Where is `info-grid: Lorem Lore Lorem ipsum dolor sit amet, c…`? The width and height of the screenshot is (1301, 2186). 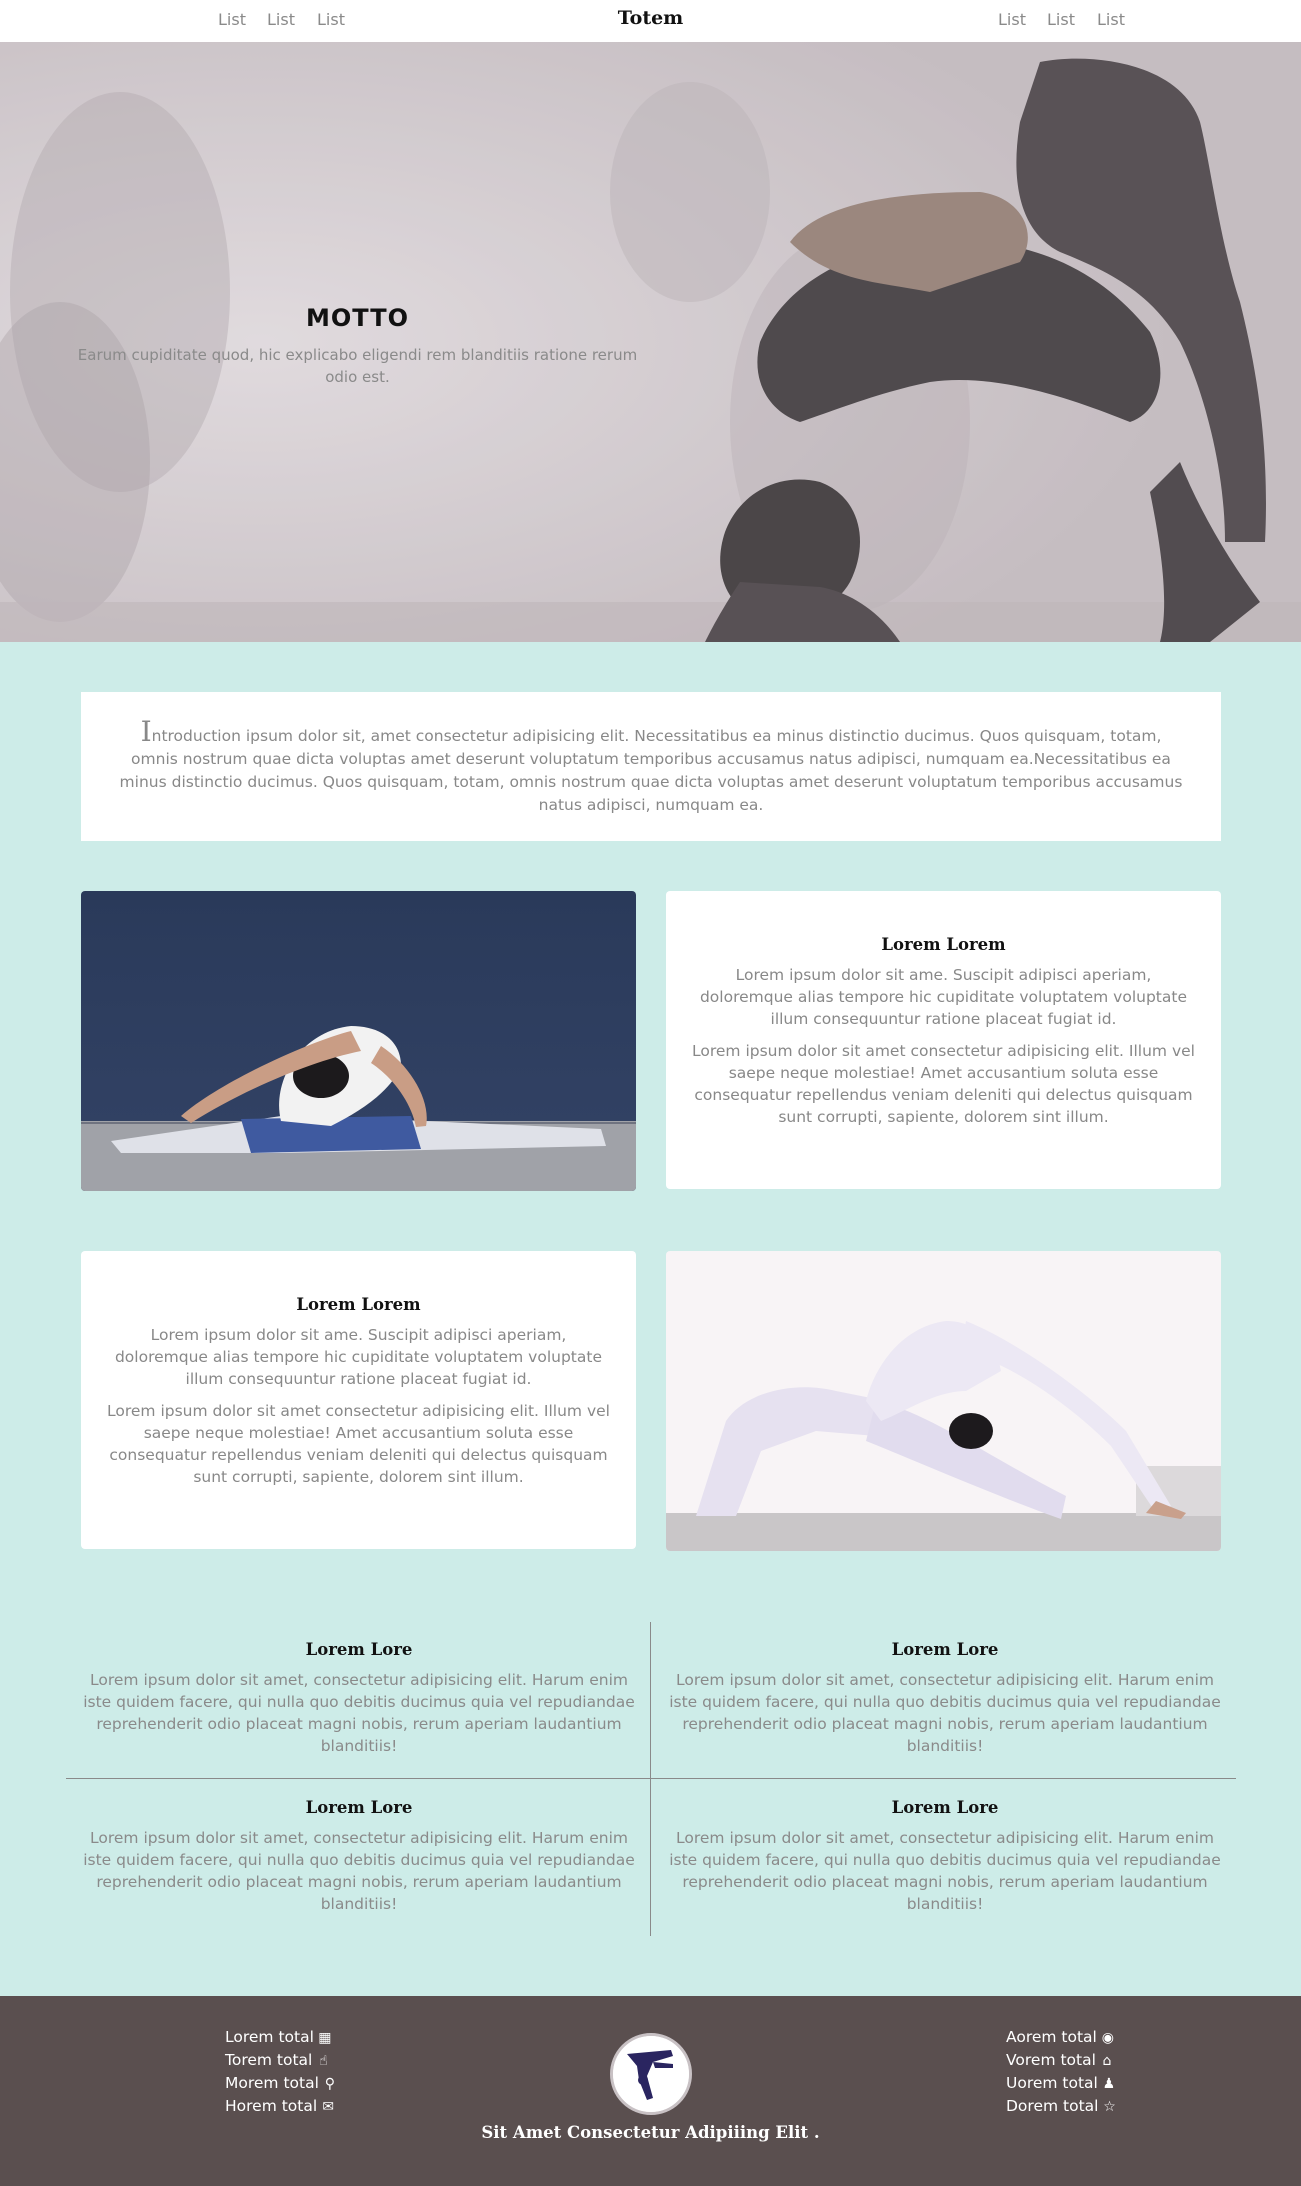
info-grid: Lorem Lore Lorem ipsum dolor sit amet, c… is located at coordinates (651, 1779).